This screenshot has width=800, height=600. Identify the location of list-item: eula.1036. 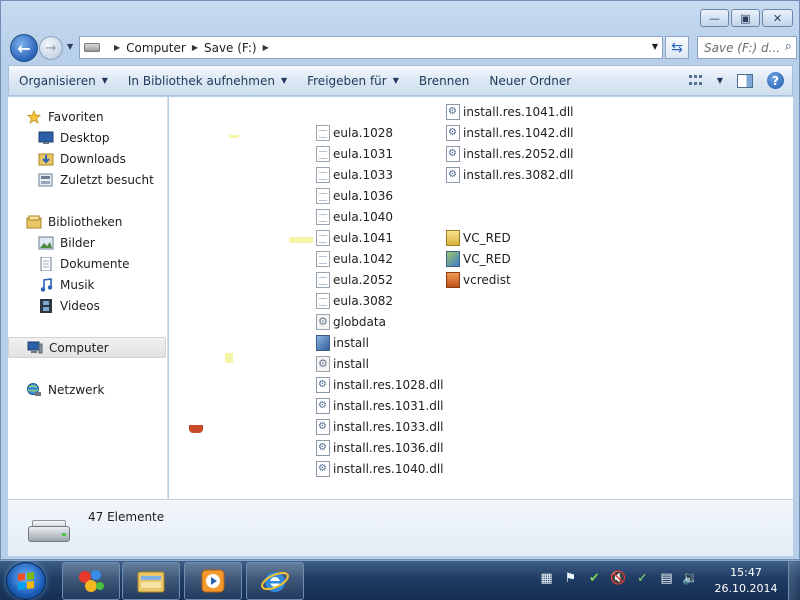
(354, 195).